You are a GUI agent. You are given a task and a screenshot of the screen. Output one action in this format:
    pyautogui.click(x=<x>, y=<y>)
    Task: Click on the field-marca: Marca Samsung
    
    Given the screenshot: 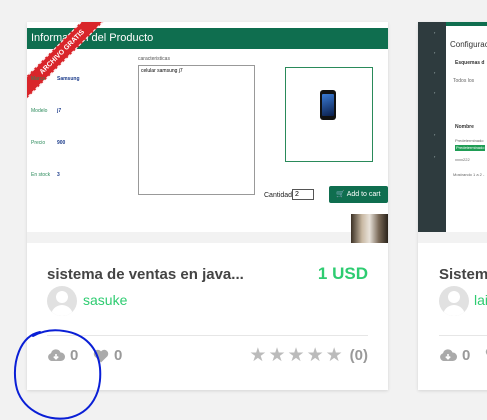 What is the action you would take?
    pyautogui.click(x=55, y=79)
    